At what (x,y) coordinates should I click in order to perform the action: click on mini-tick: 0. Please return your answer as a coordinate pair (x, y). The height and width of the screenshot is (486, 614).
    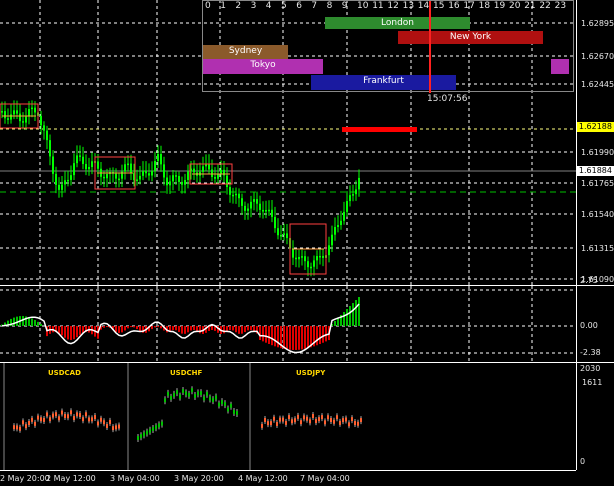
    Looking at the image, I should click on (583, 461).